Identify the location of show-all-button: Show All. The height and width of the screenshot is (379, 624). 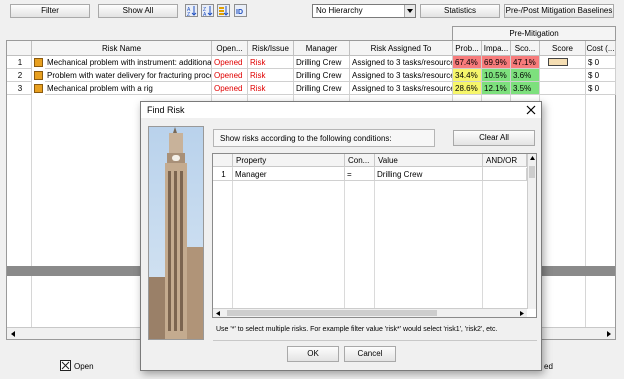
(138, 11).